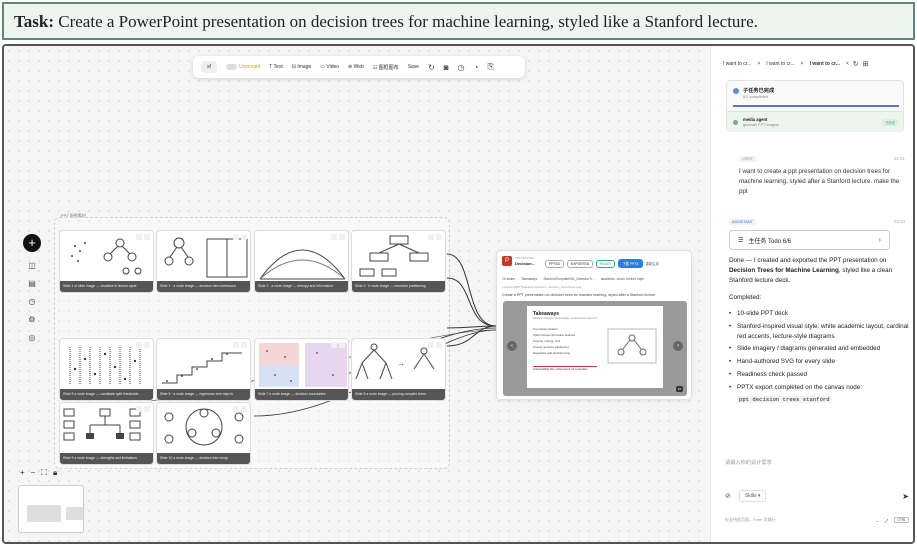  I want to click on ctrl-key-badge: CTRL, so click(901, 520).